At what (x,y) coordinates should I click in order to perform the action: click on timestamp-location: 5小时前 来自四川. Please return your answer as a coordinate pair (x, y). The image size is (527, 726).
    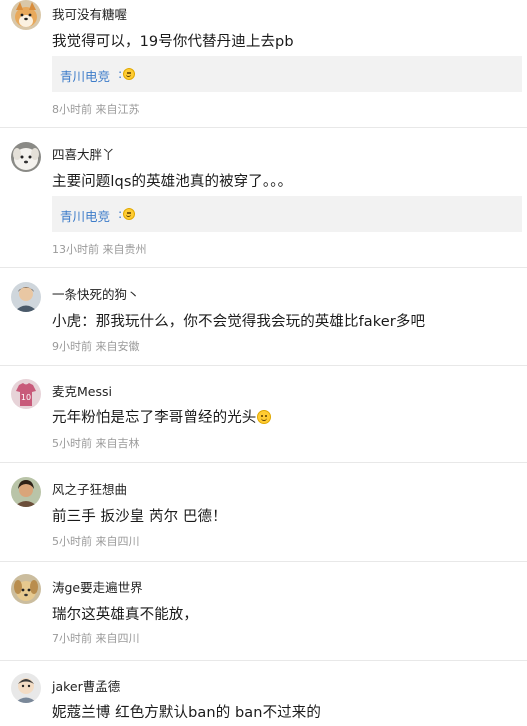
    Looking at the image, I should click on (96, 541).